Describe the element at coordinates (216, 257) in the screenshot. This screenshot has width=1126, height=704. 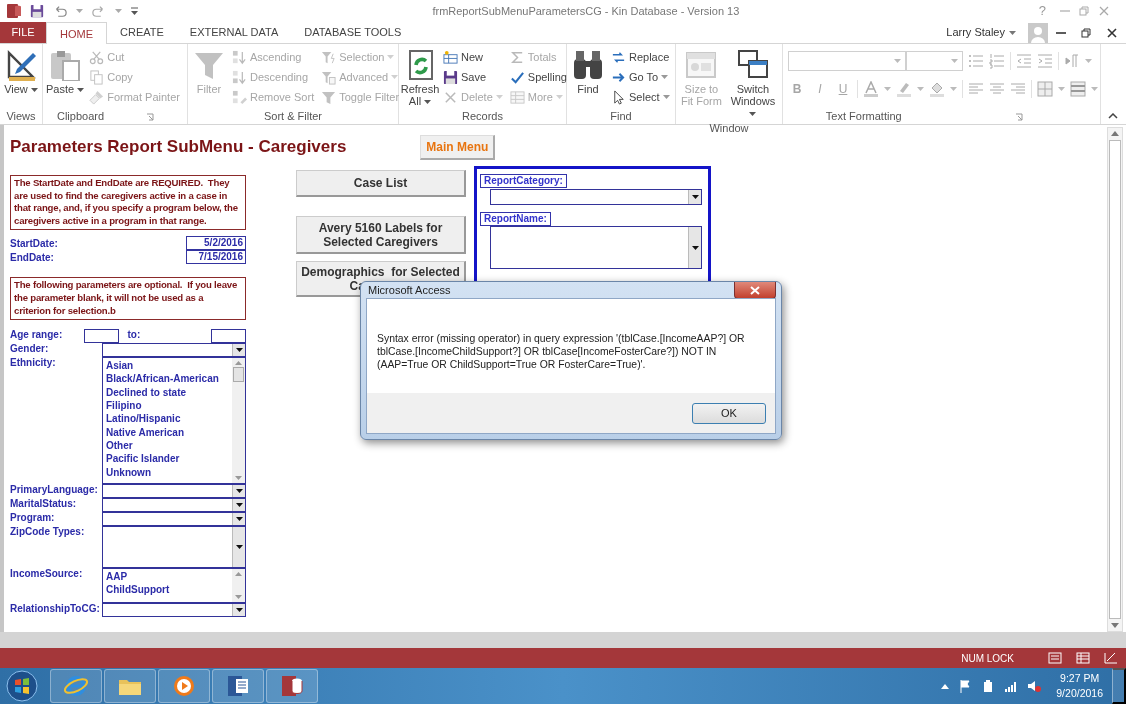
I see `date-field: 7/15/2016` at that location.